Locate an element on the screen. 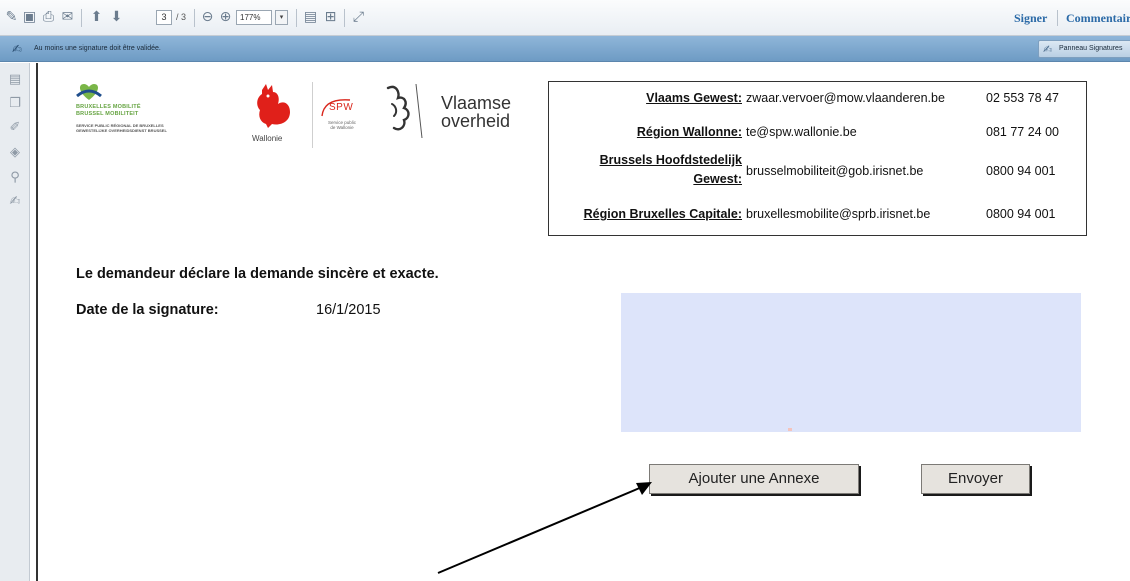 This screenshot has height=581, width=1130. layers-icon: ◈ is located at coordinates (15, 153).